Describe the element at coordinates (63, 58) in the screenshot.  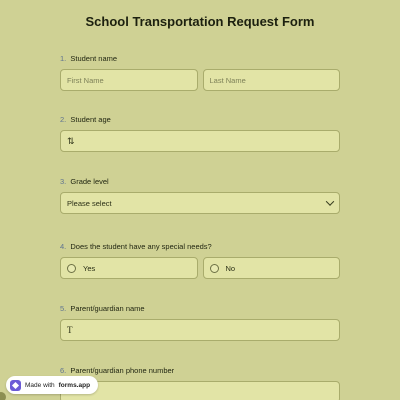
I see `question-number: 1.` at that location.